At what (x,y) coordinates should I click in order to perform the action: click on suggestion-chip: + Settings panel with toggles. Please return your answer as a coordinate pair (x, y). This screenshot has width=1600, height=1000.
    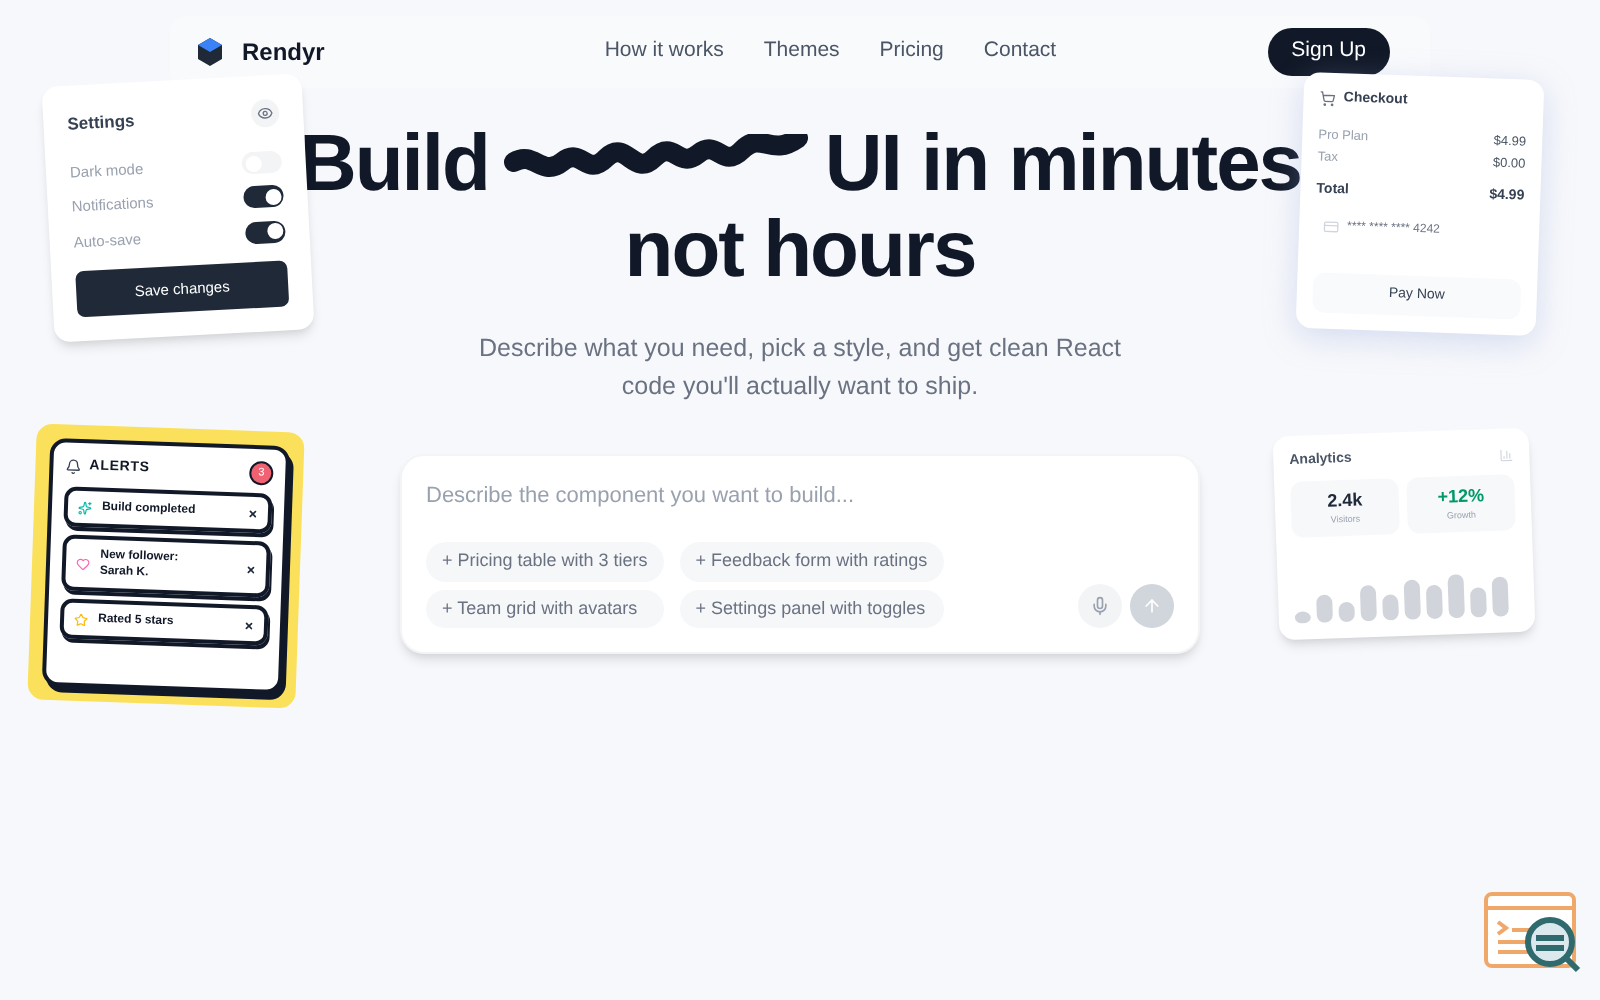
    Looking at the image, I should click on (811, 608).